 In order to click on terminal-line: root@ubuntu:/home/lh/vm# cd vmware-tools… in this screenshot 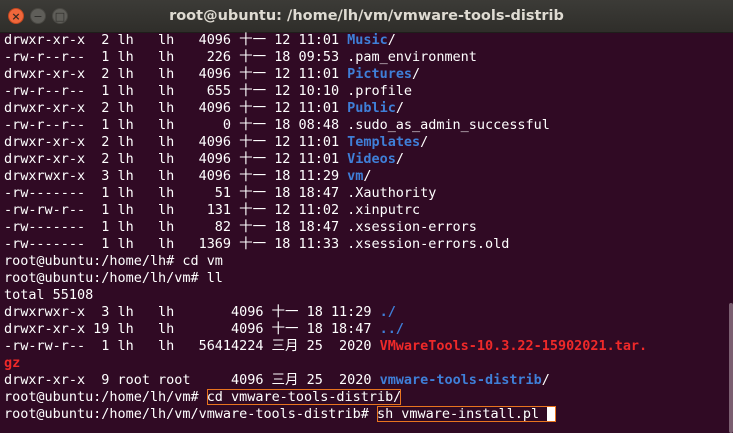, I will do `click(368, 397)`.